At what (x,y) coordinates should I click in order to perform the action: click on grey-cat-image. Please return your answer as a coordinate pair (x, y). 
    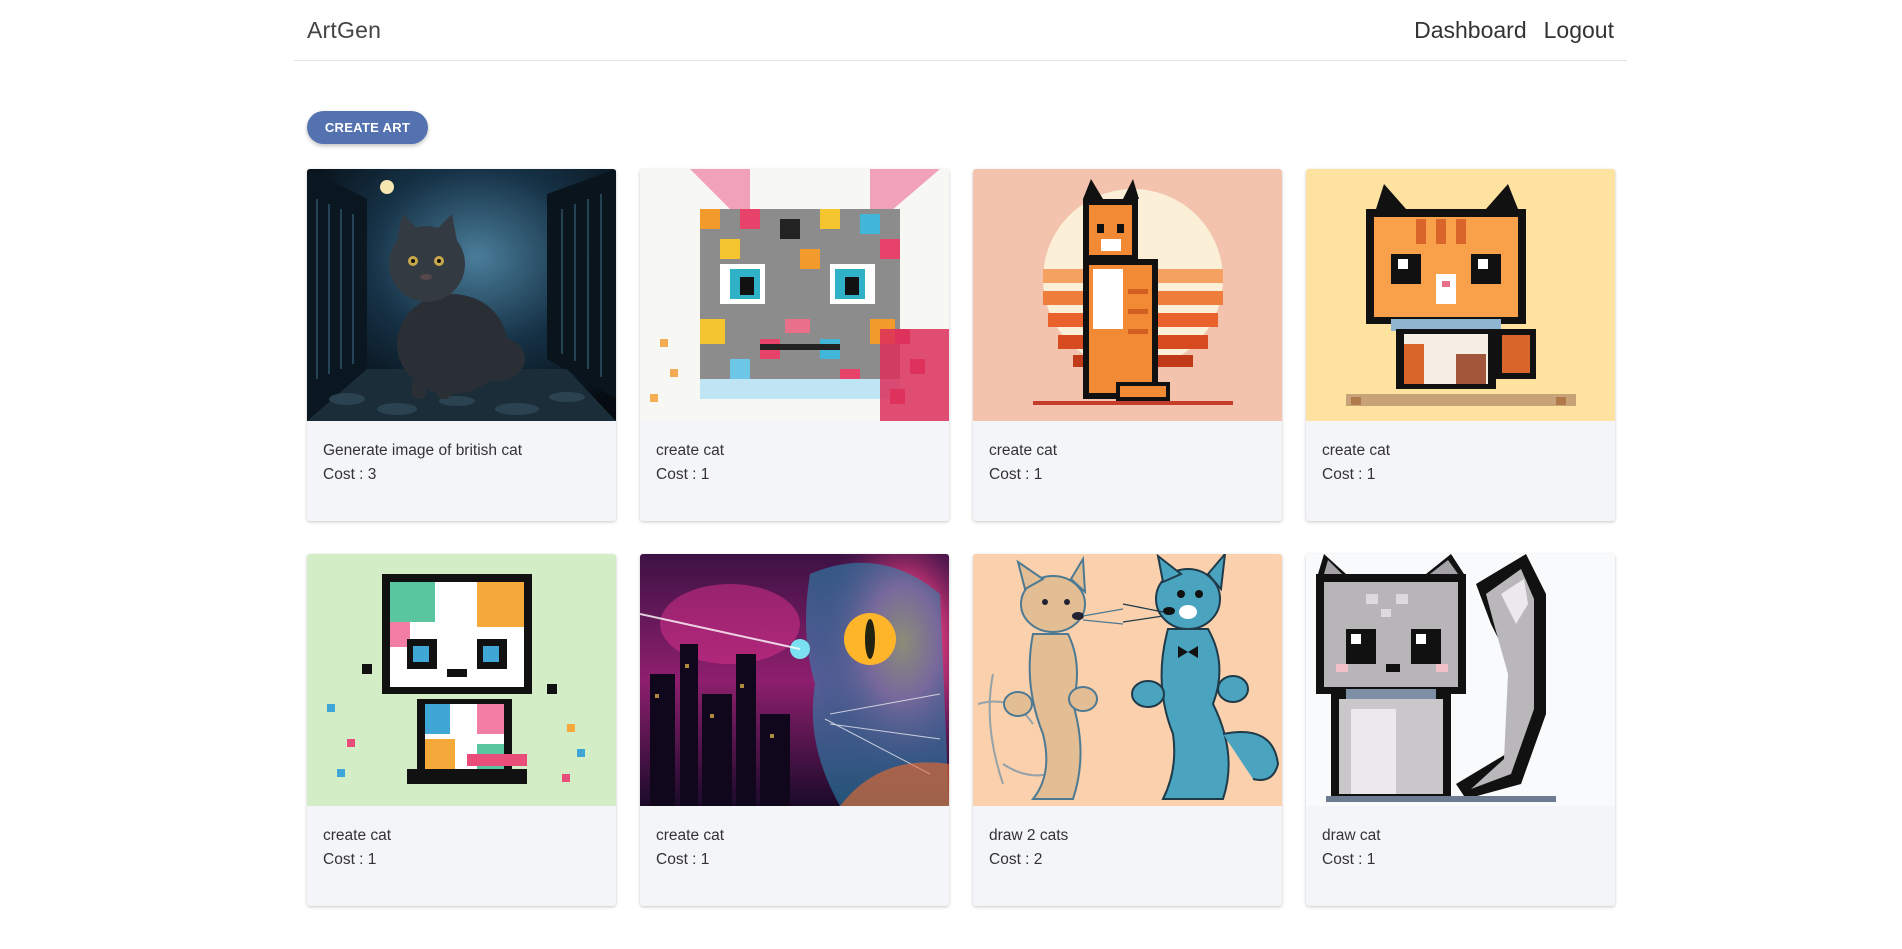
    Looking at the image, I should click on (1460, 680).